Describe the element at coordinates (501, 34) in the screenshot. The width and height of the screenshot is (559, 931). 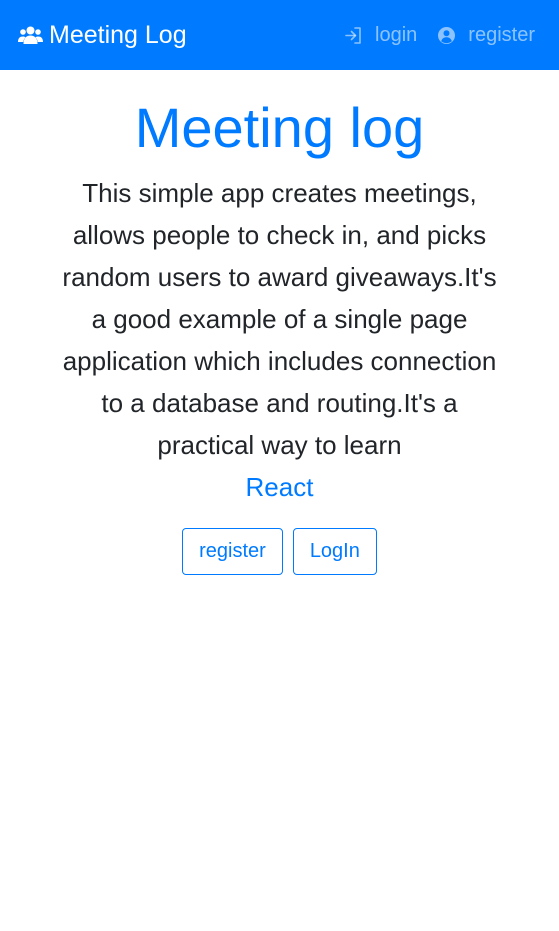
I see `nav-register-label: register` at that location.